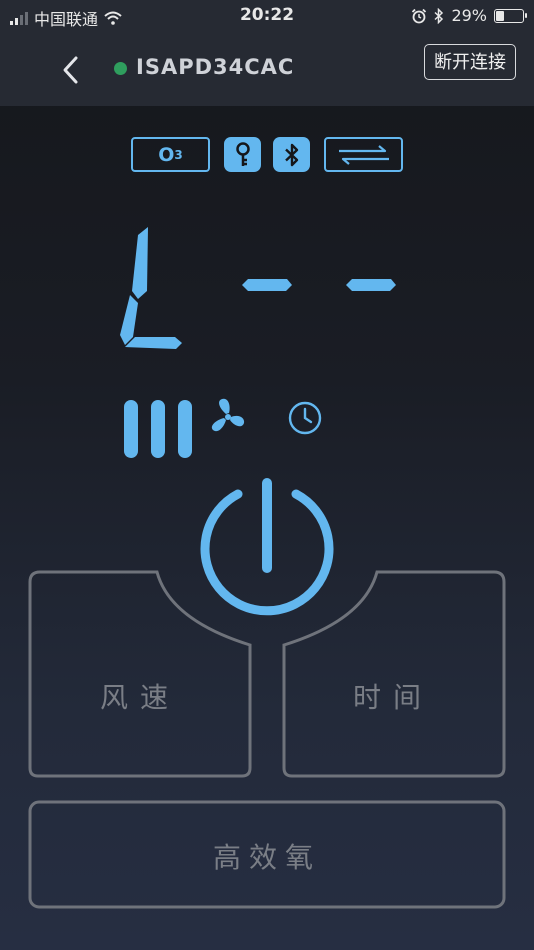 The height and width of the screenshot is (950, 534). What do you see at coordinates (470, 62) in the screenshot?
I see `disconnect-button: 断开连接` at bounding box center [470, 62].